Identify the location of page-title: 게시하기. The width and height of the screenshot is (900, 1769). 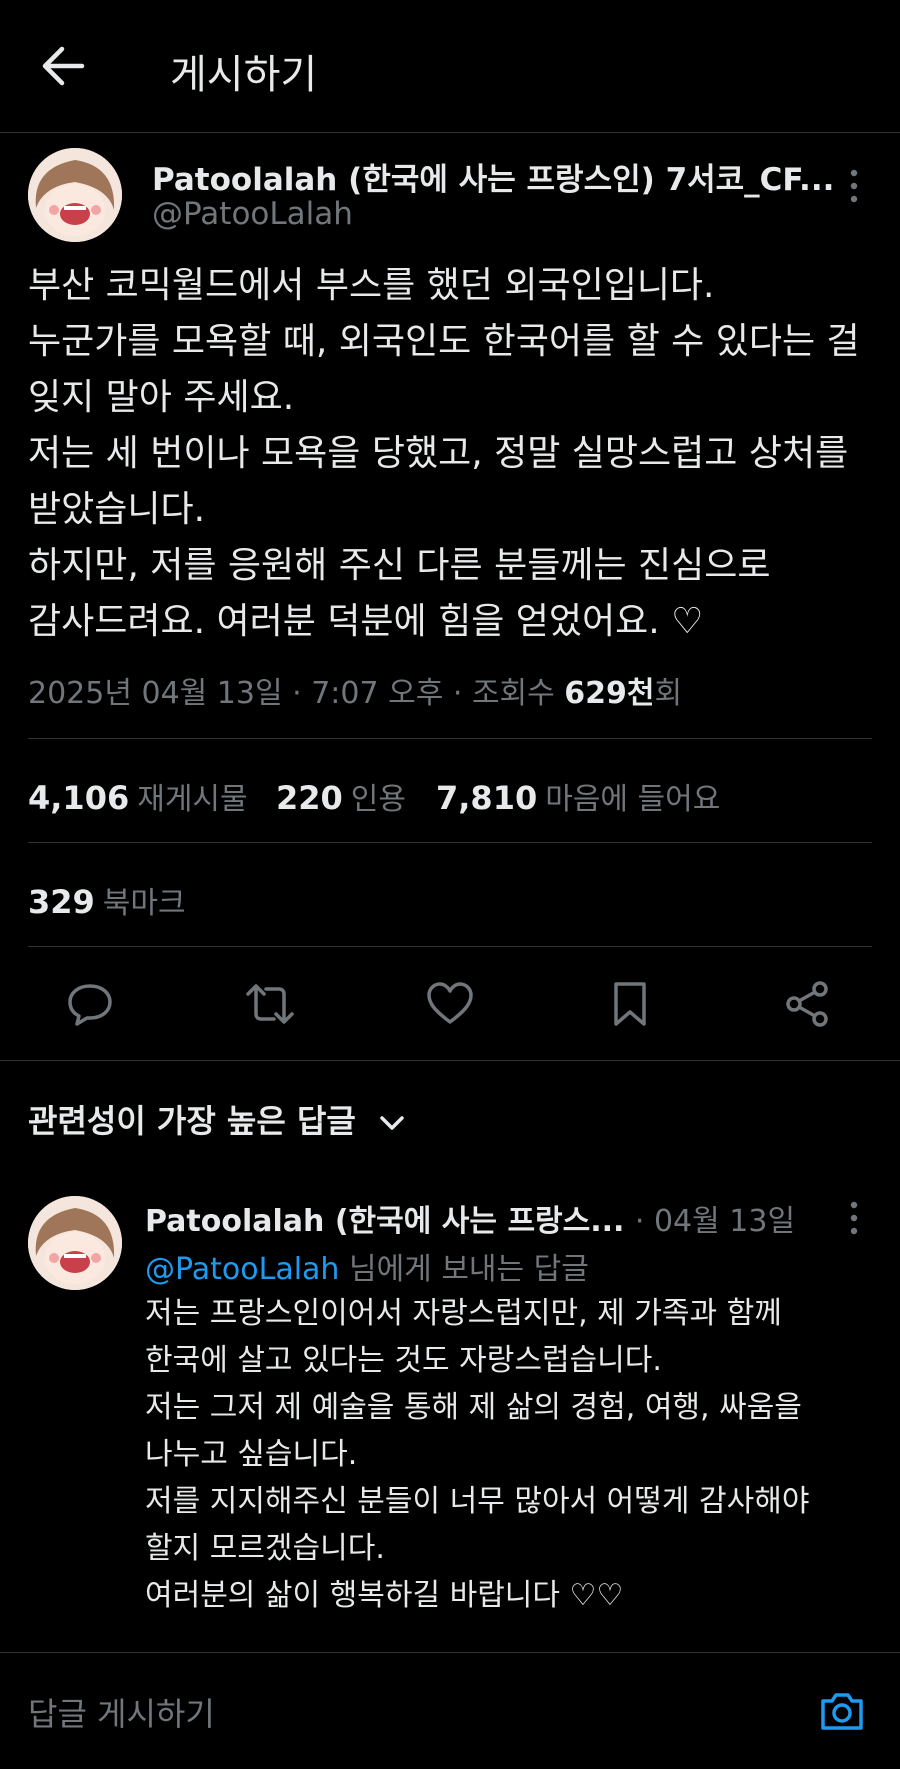
(244, 75).